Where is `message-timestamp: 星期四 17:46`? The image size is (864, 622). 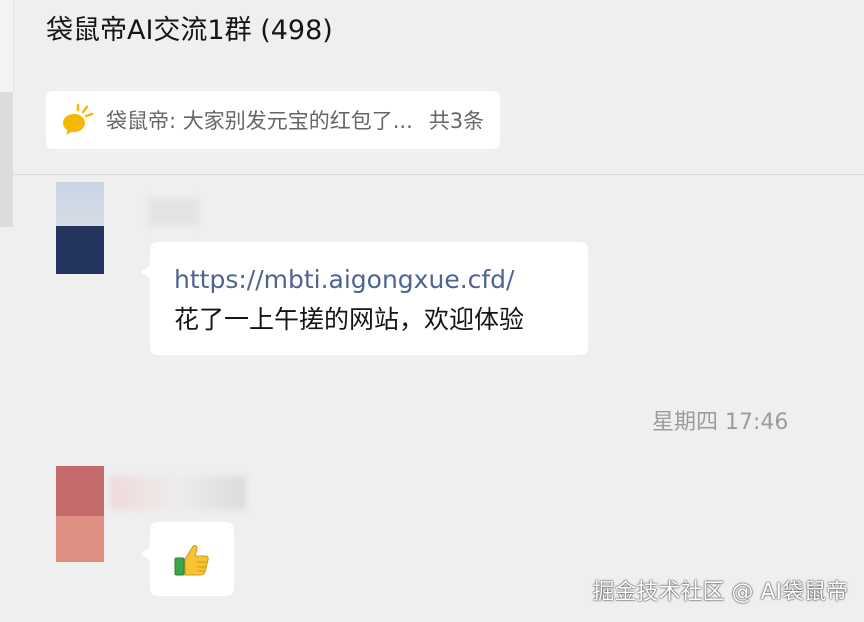 message-timestamp: 星期四 17:46 is located at coordinates (720, 422).